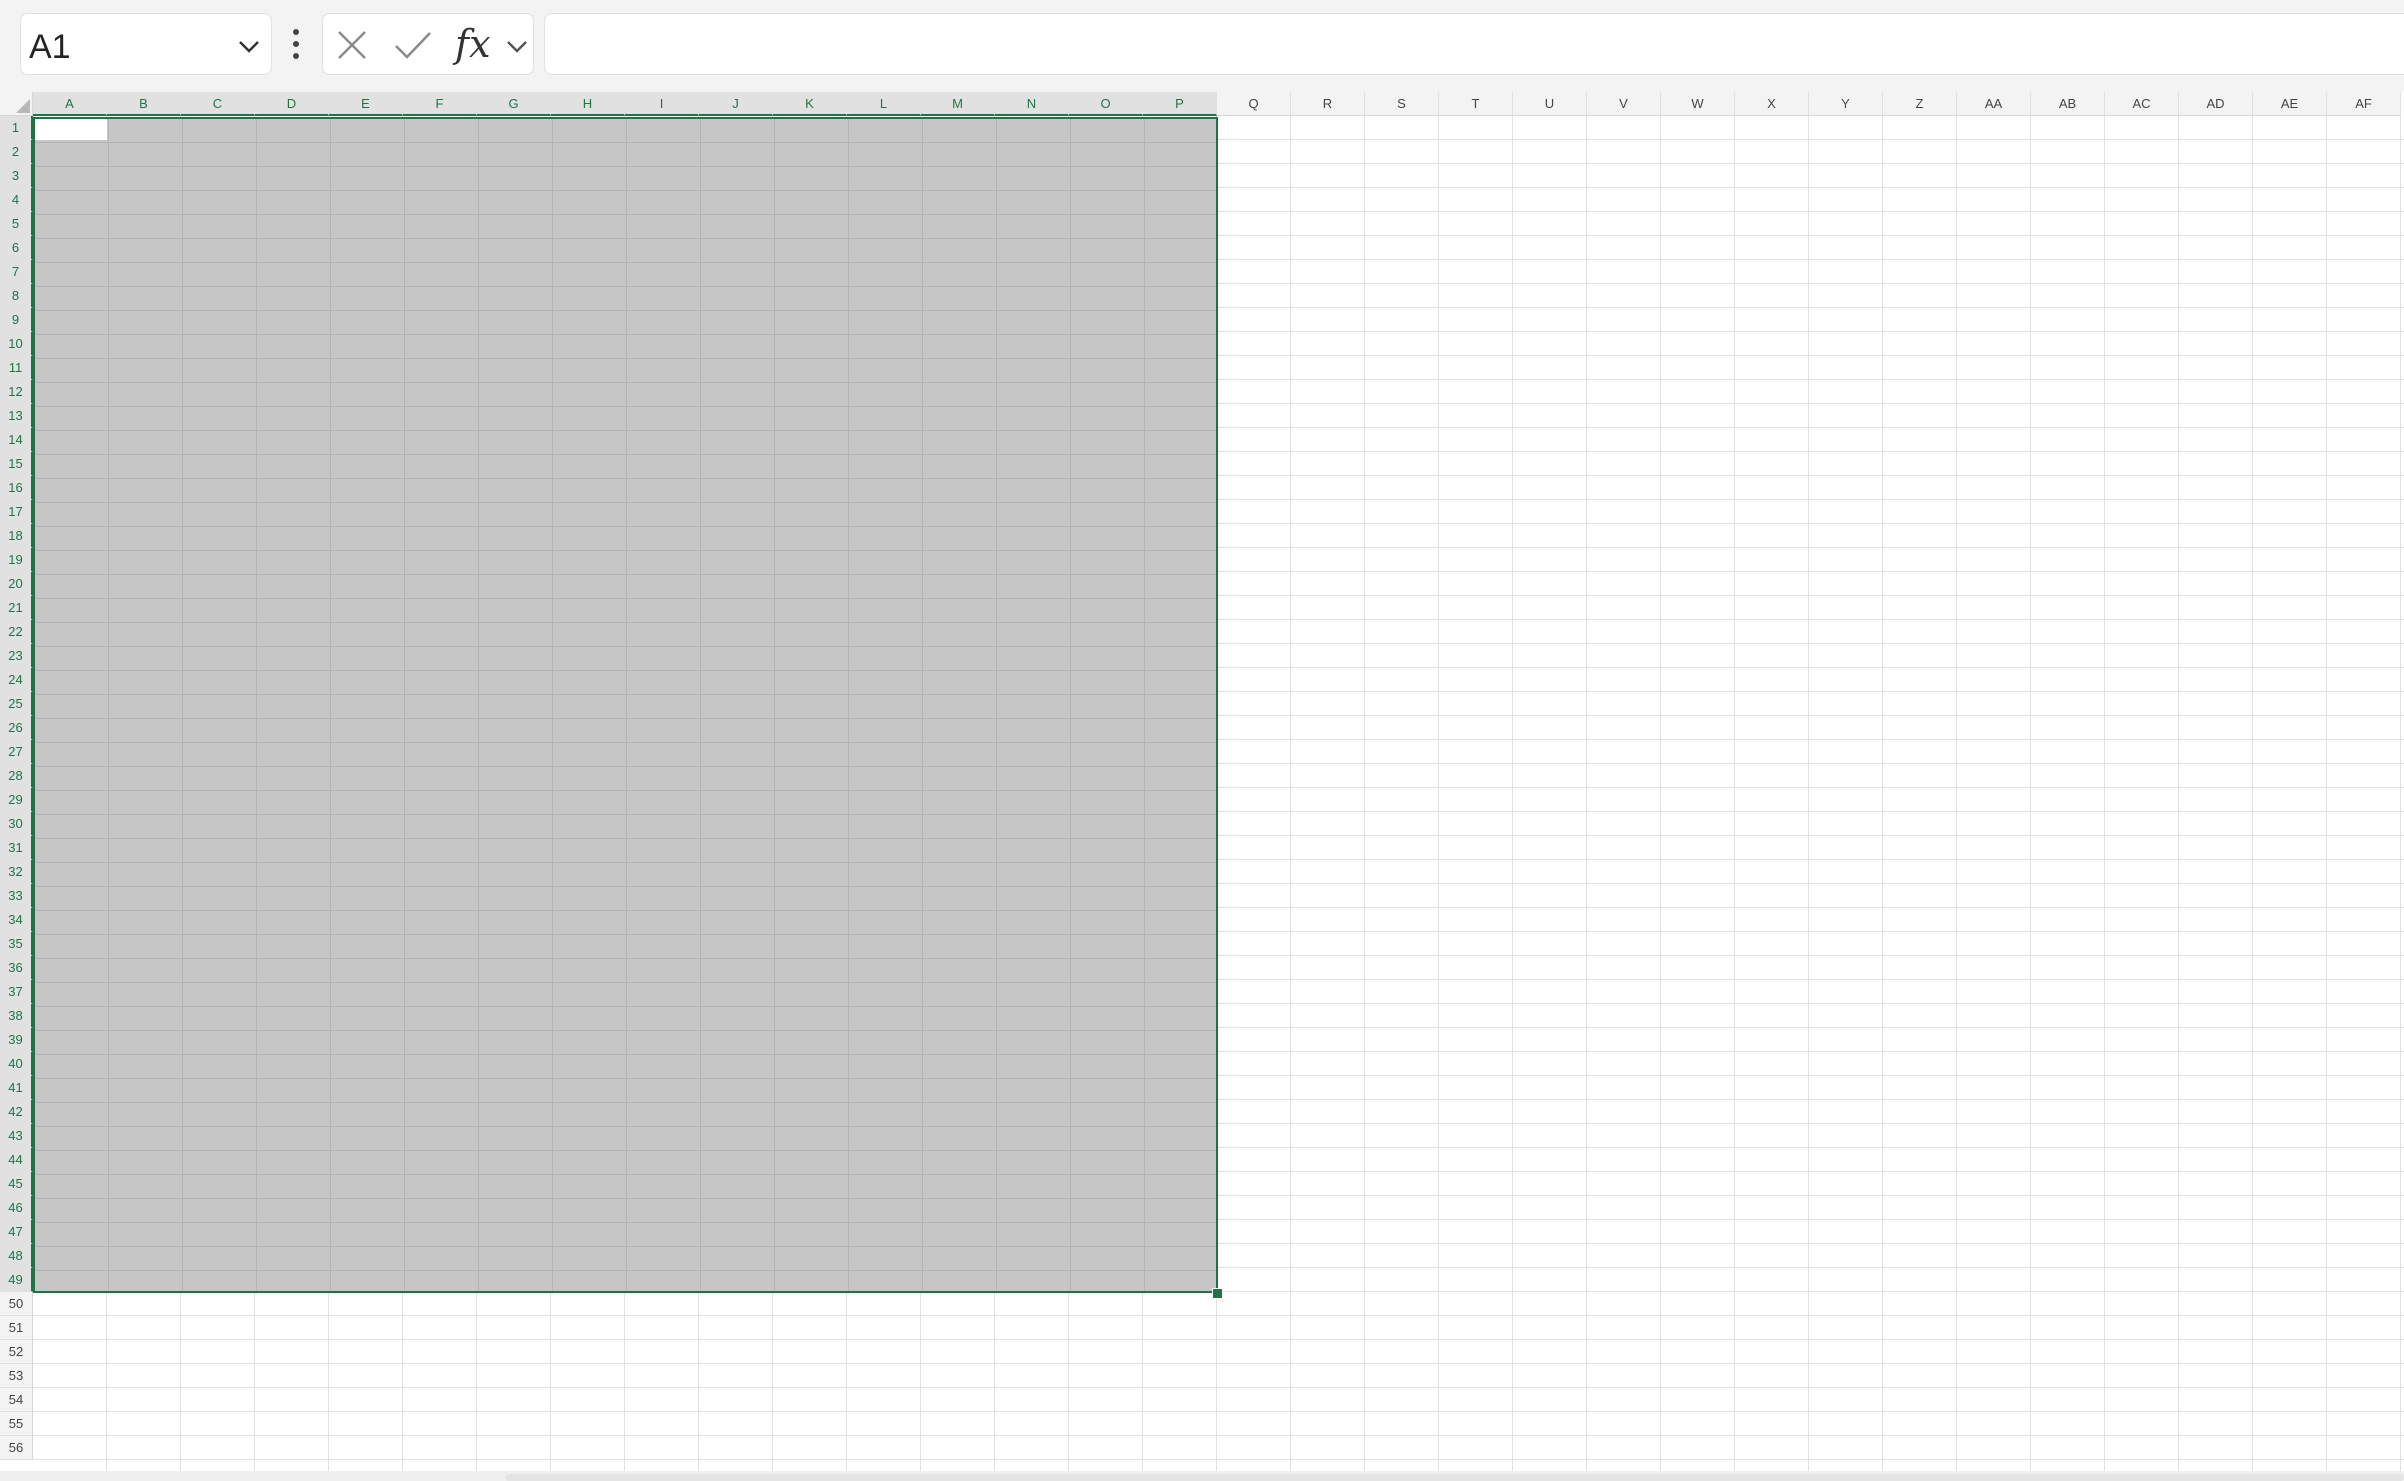  Describe the element at coordinates (16, 1304) in the screenshot. I see `row-header: 50` at that location.